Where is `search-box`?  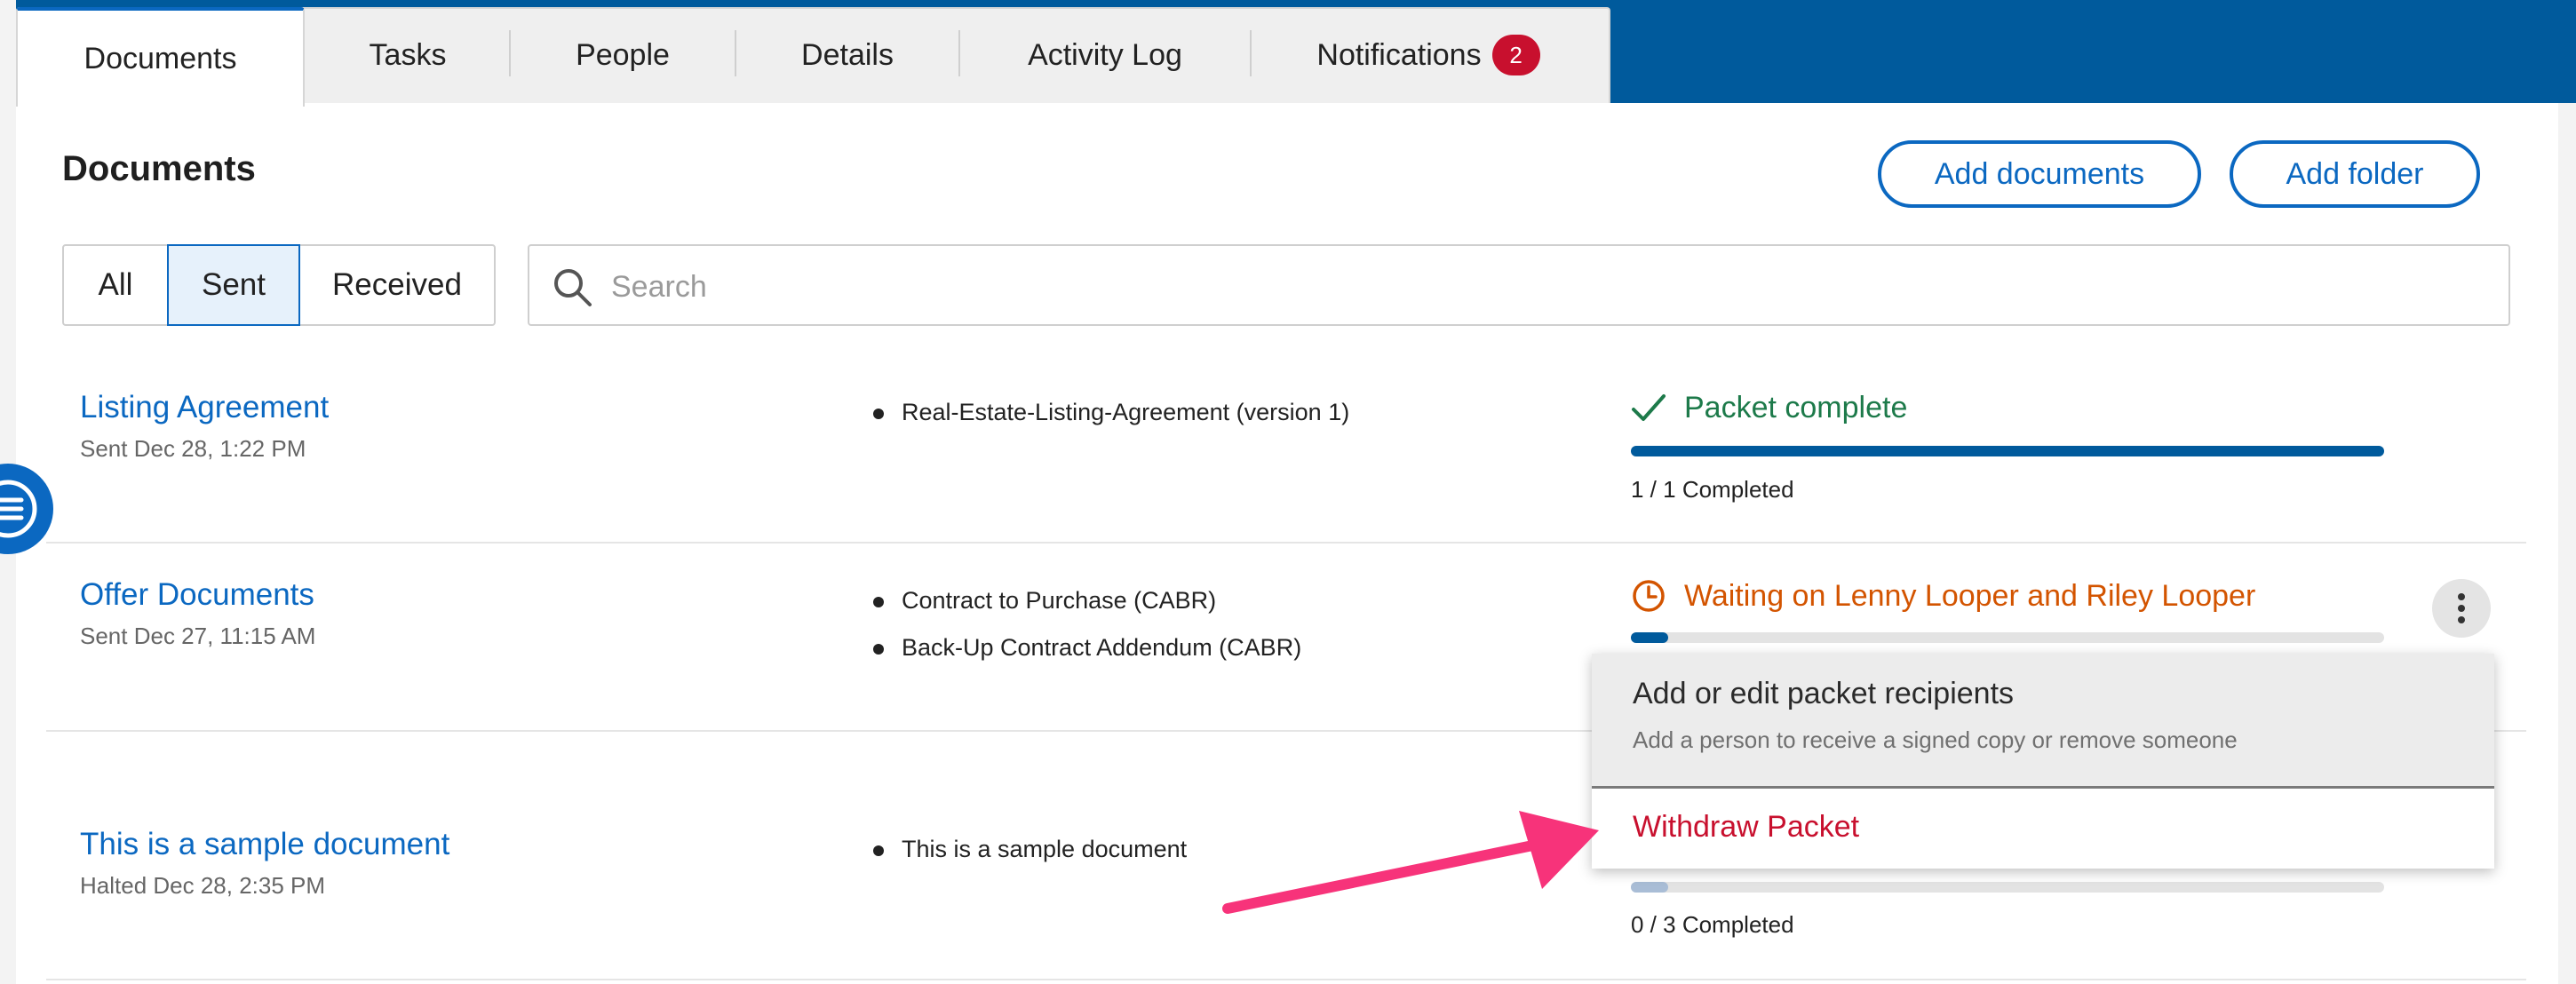 search-box is located at coordinates (1519, 285).